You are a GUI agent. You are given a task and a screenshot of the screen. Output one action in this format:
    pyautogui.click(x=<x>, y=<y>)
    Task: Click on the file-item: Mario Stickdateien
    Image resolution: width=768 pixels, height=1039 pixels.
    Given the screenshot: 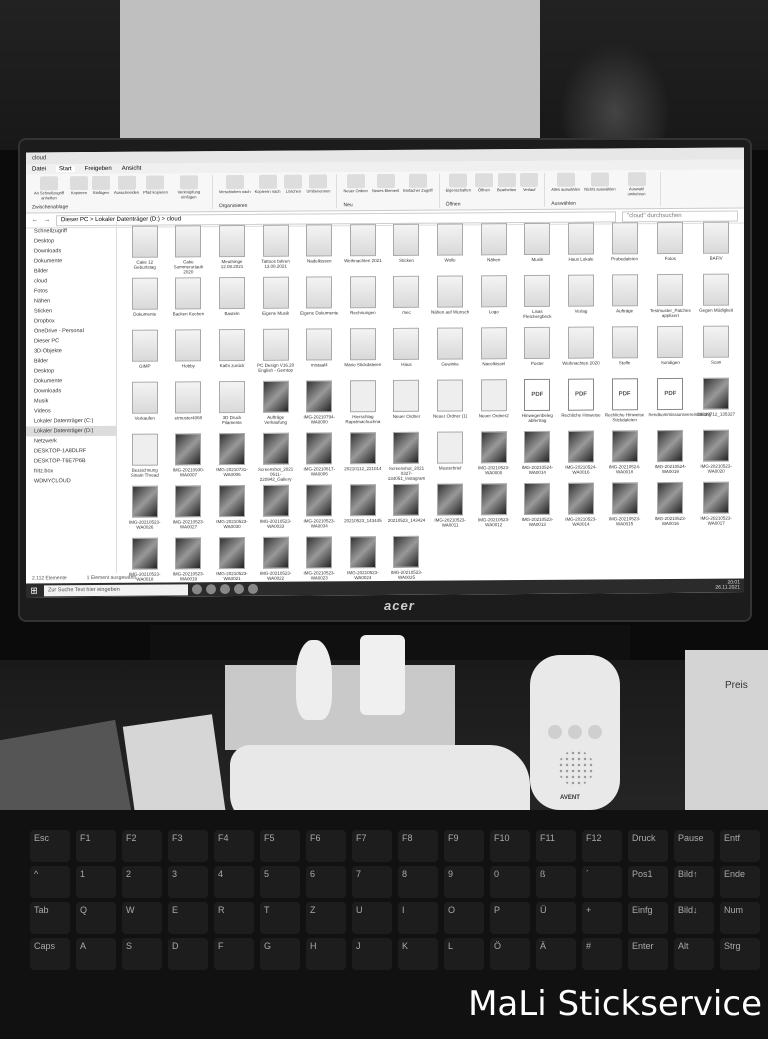 What is the action you would take?
    pyautogui.click(x=363, y=354)
    